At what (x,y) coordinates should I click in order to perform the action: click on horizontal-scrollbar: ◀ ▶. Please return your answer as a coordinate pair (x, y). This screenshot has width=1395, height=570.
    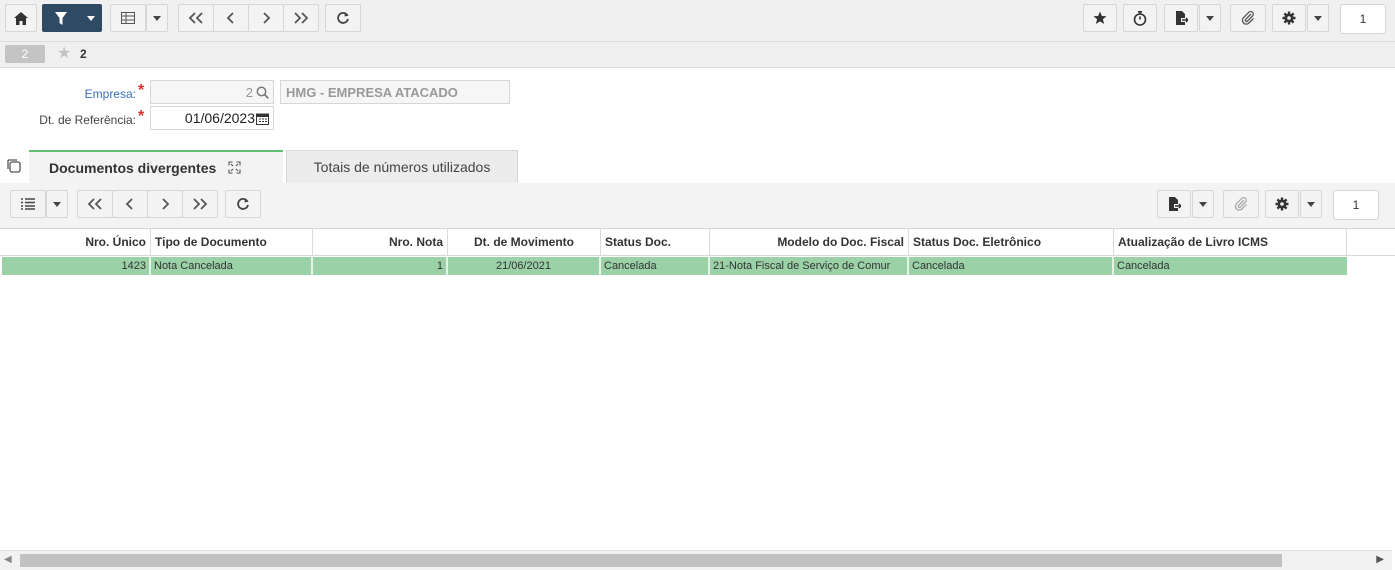
    Looking at the image, I should click on (696, 560).